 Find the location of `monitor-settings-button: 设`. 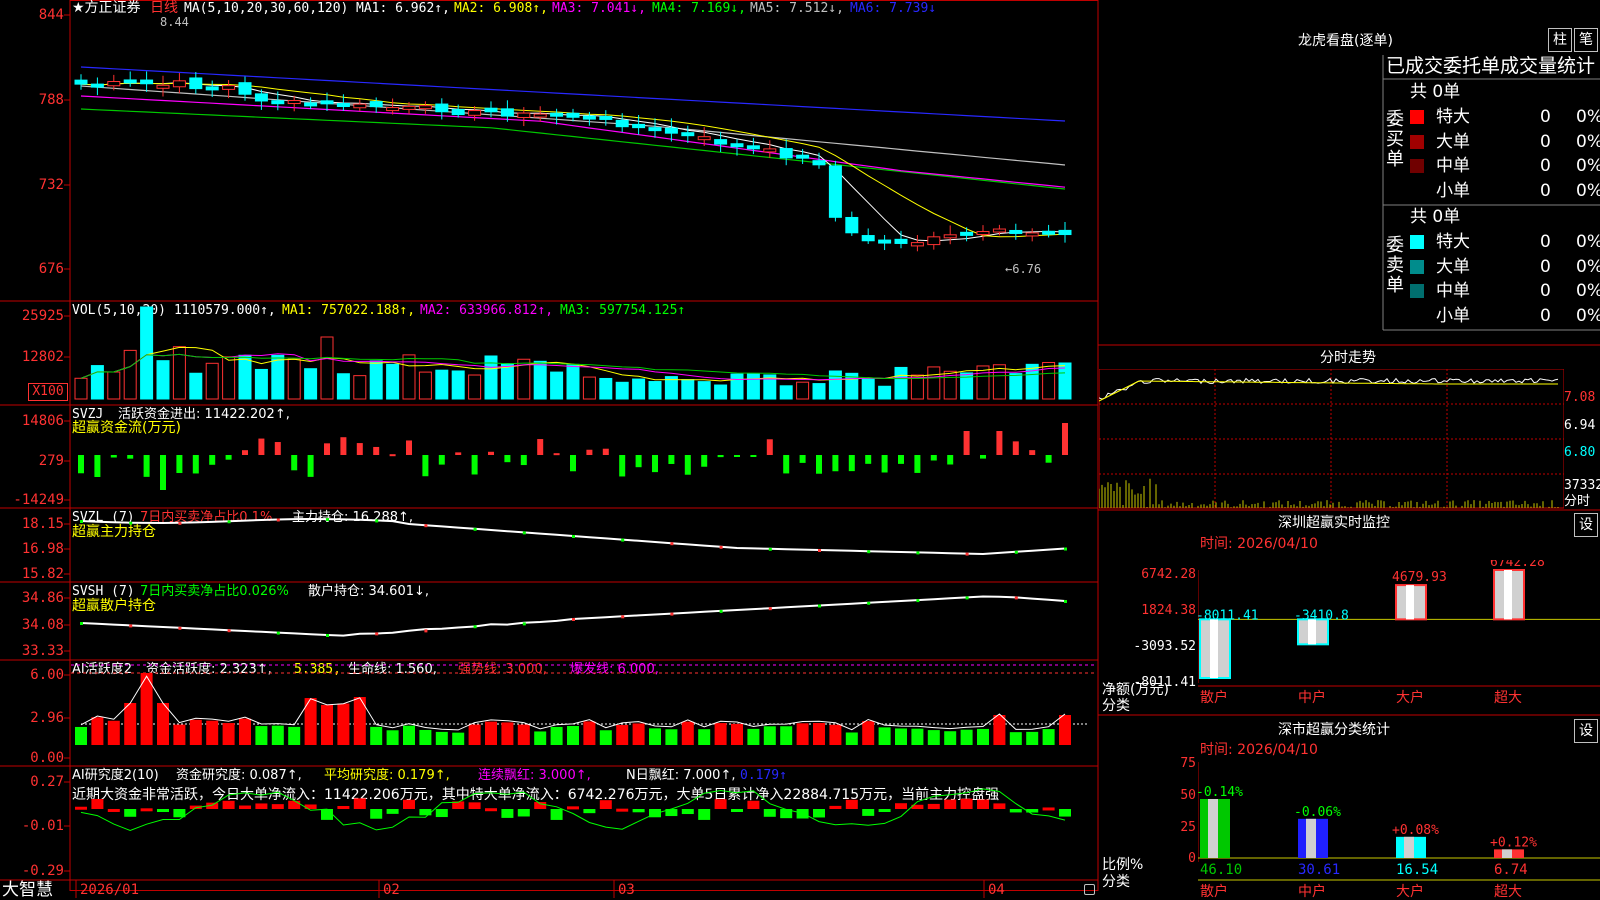

monitor-settings-button: 设 is located at coordinates (1586, 525).